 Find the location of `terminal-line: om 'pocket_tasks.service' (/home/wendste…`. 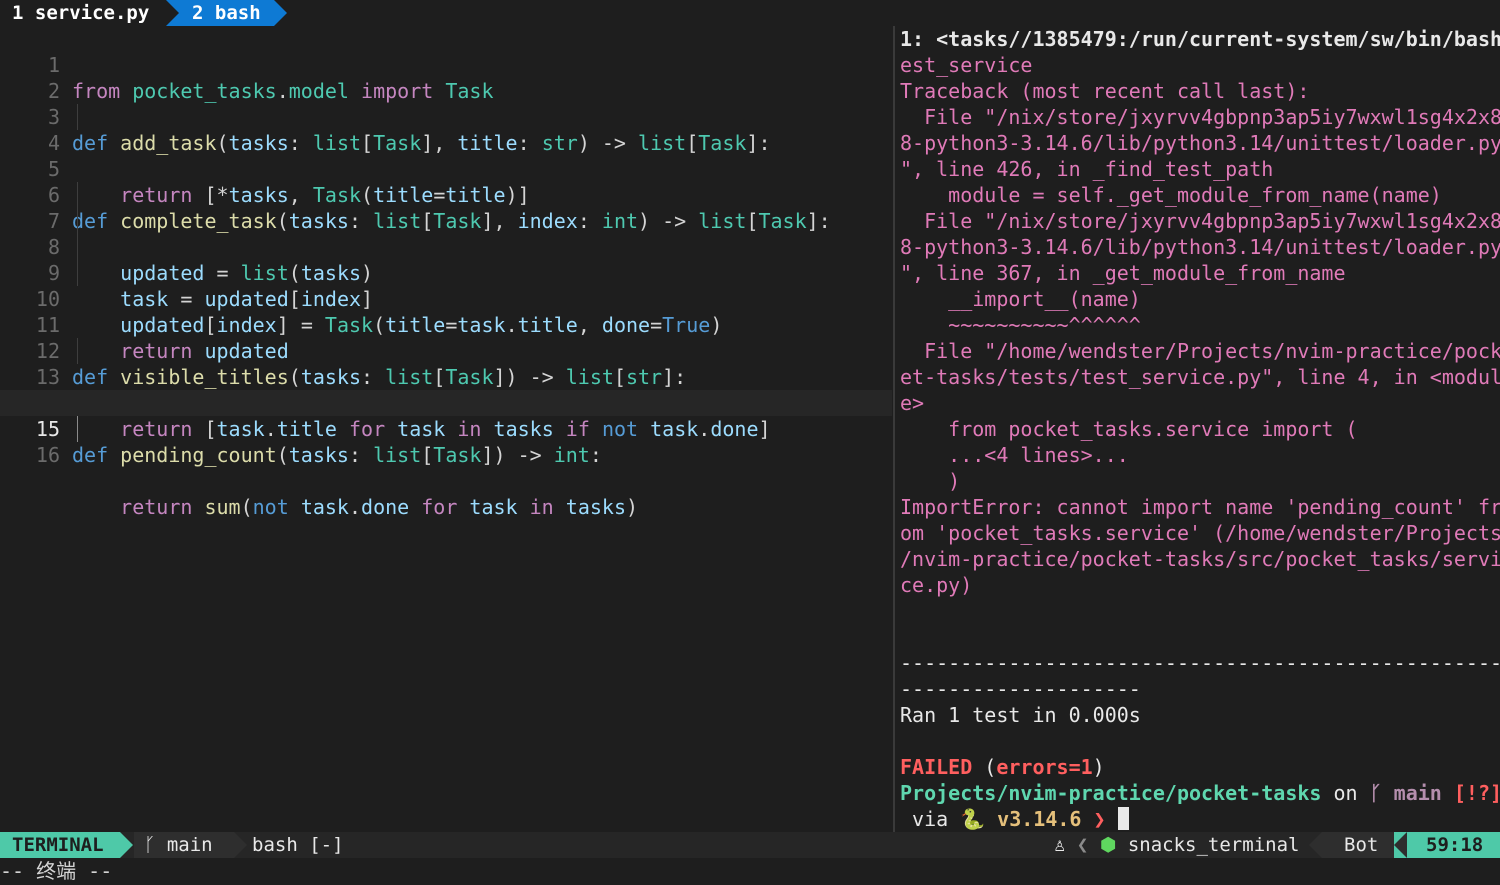

terminal-line: om 'pocket_tasks.service' (/home/wendste… is located at coordinates (1200, 533).